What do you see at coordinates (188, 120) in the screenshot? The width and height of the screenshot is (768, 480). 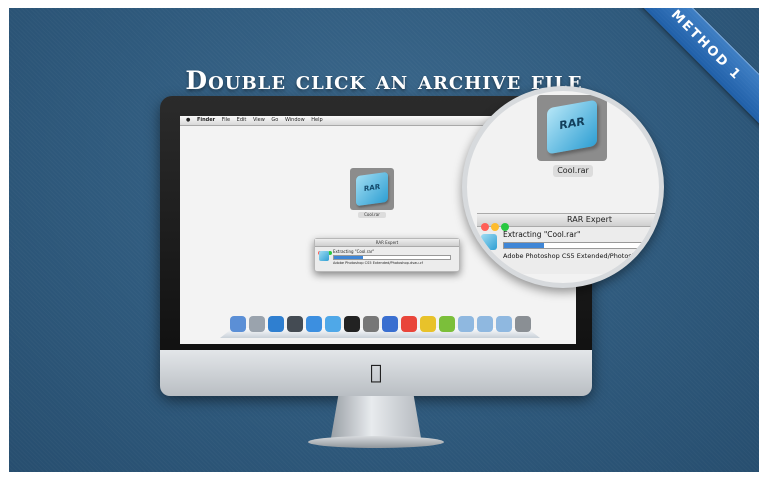 I see `apple-menu-icon: ●` at bounding box center [188, 120].